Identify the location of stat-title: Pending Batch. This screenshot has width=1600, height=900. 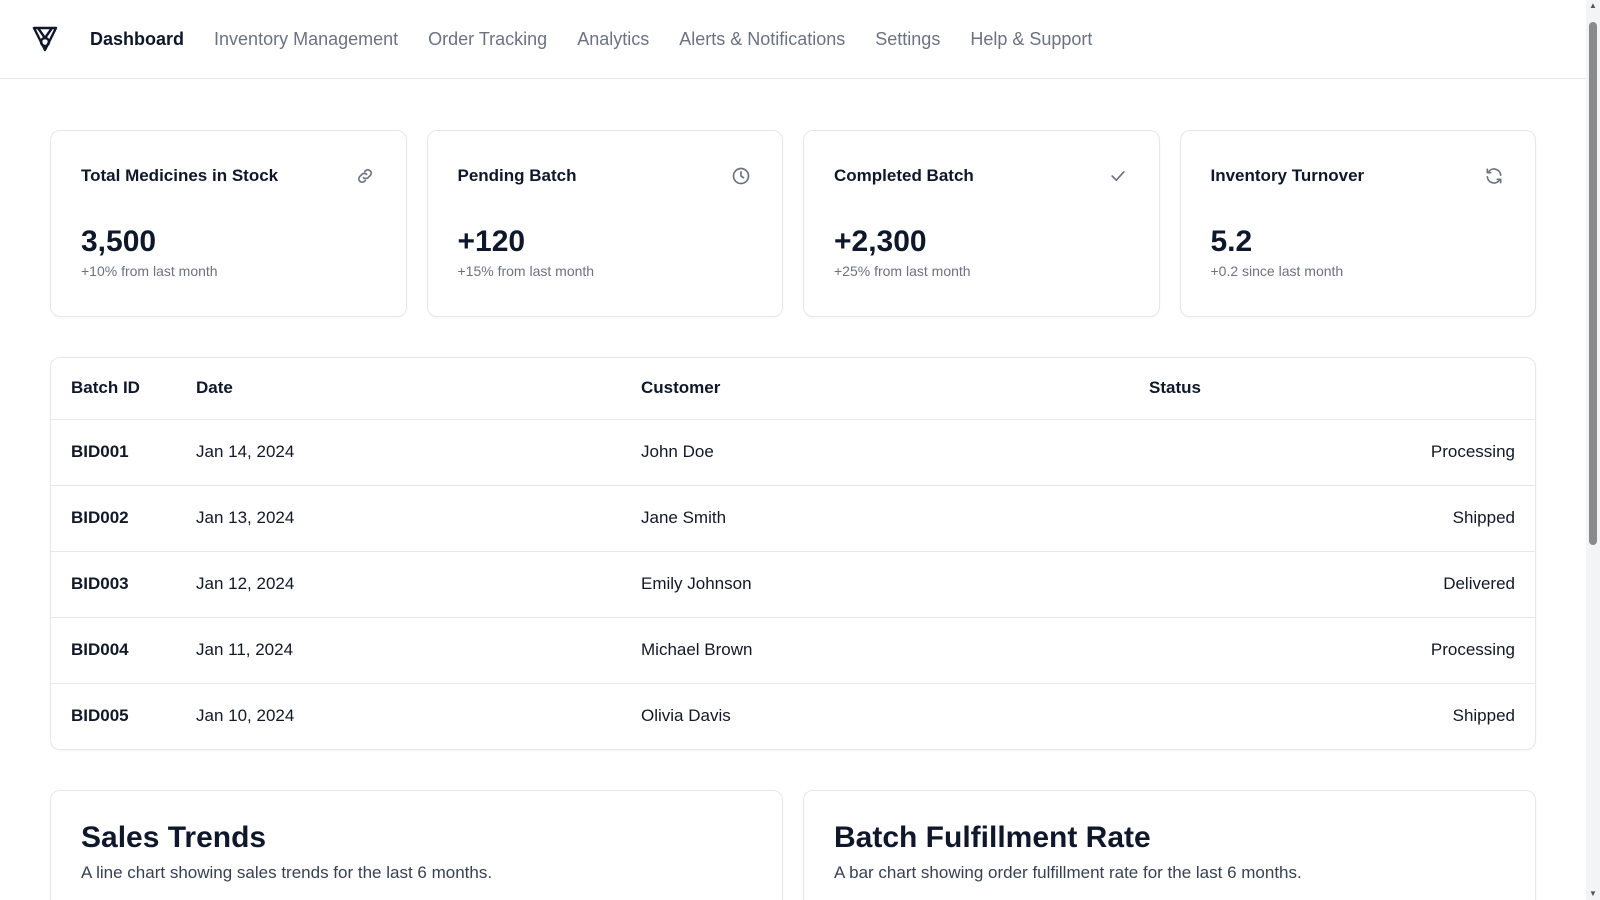
(517, 175).